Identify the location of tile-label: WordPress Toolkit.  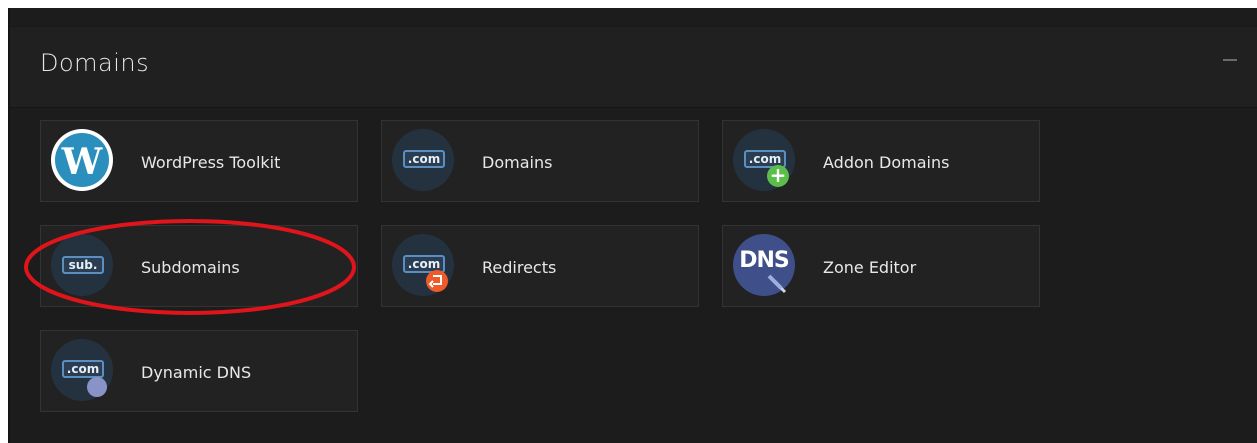
(211, 162).